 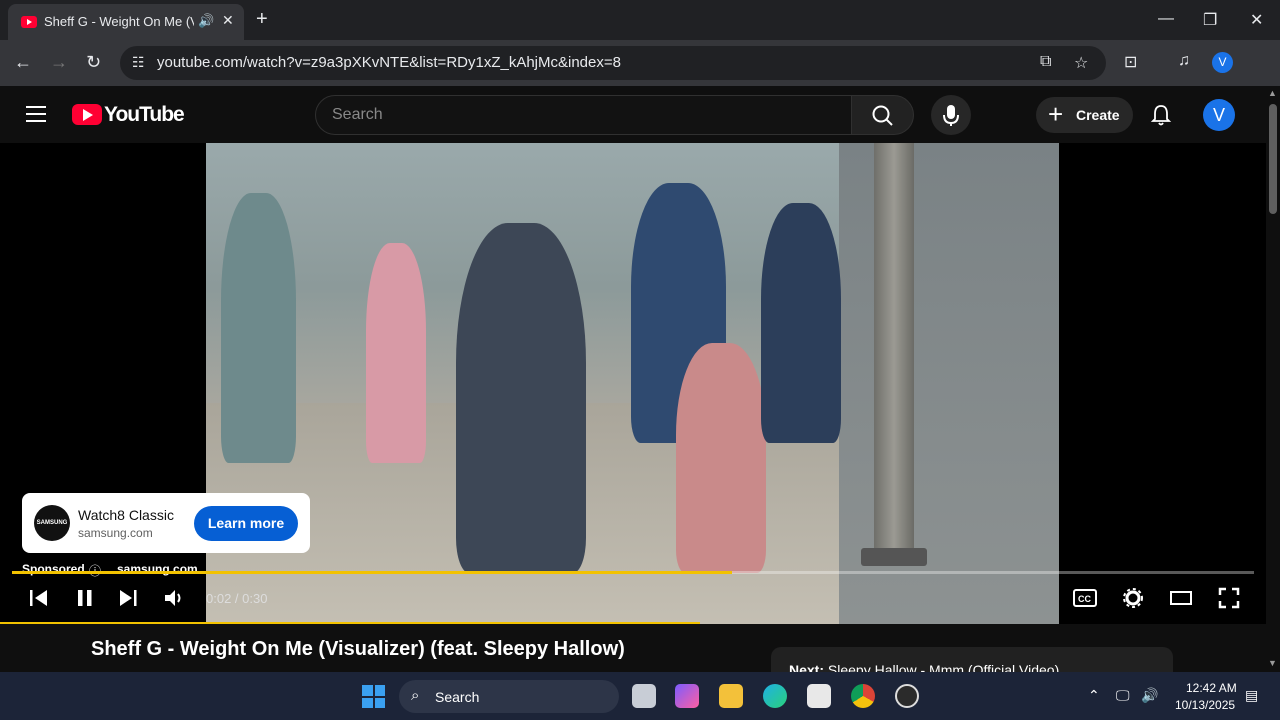 I want to click on video-pole, so click(x=894, y=353).